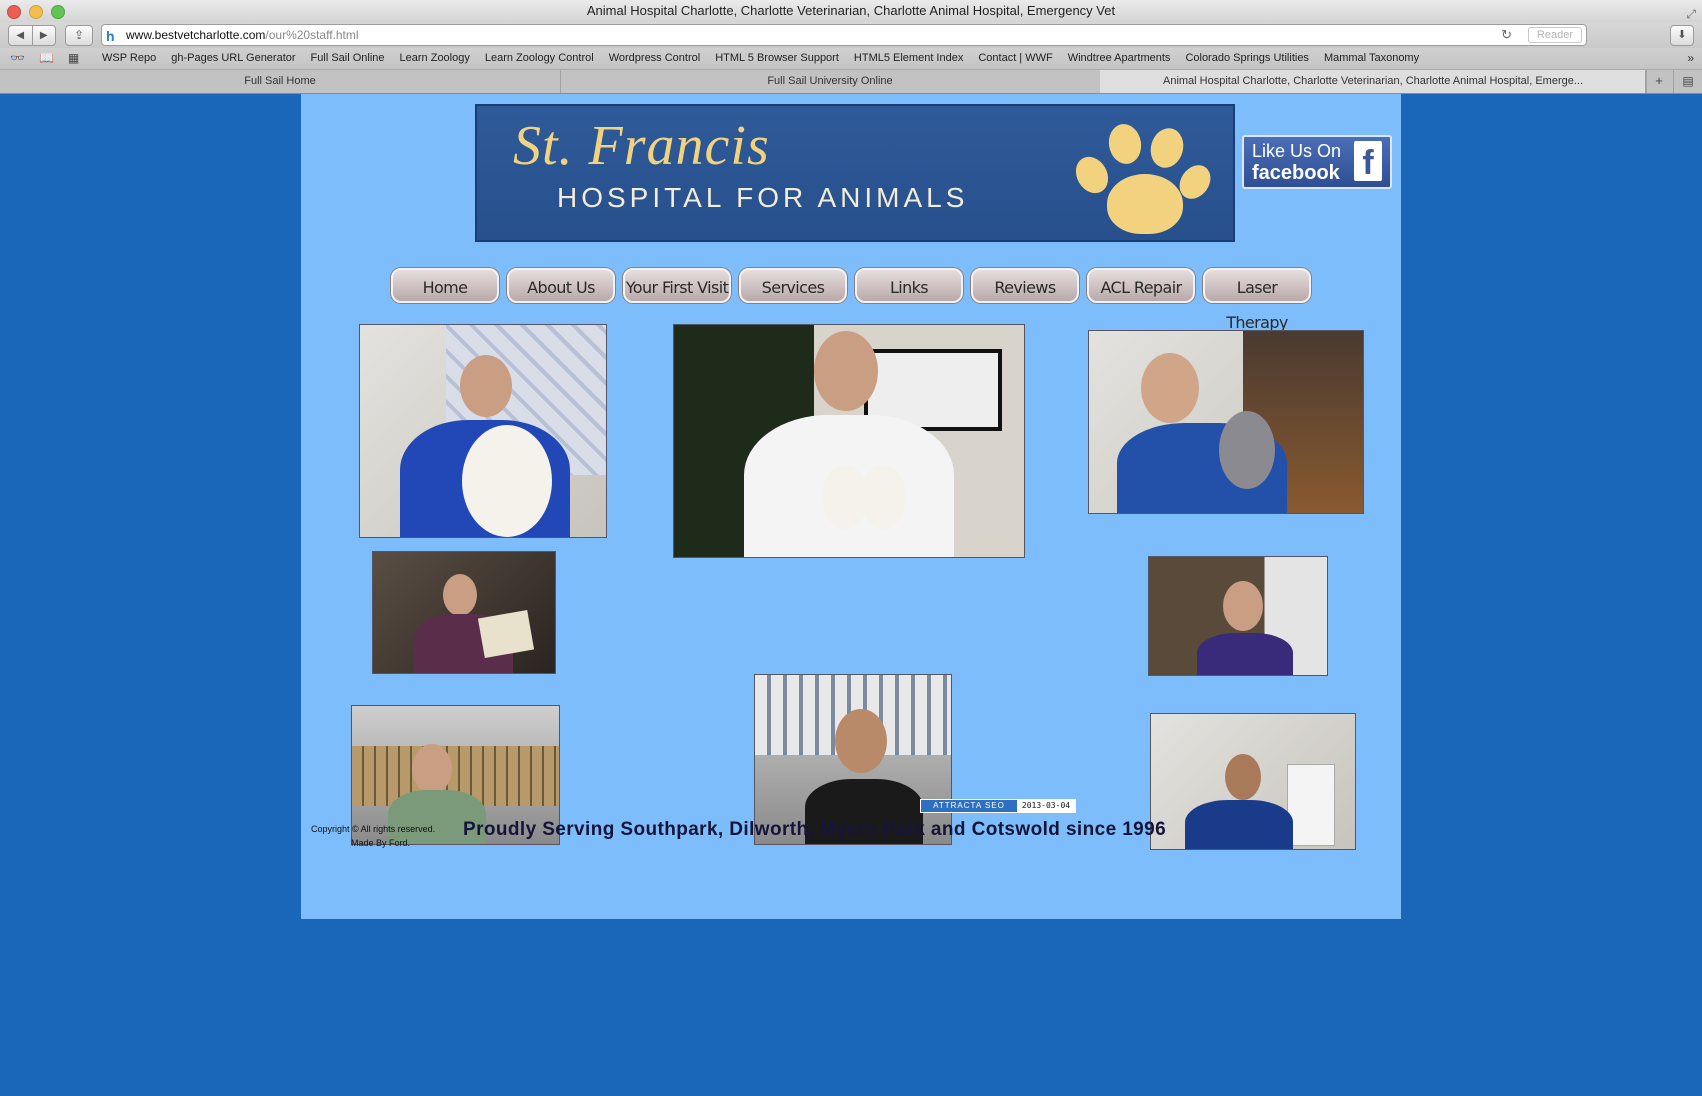 This screenshot has height=1096, width=1702. Describe the element at coordinates (280, 81) in the screenshot. I see `tab-full-sail-home: Full Sail Home` at that location.